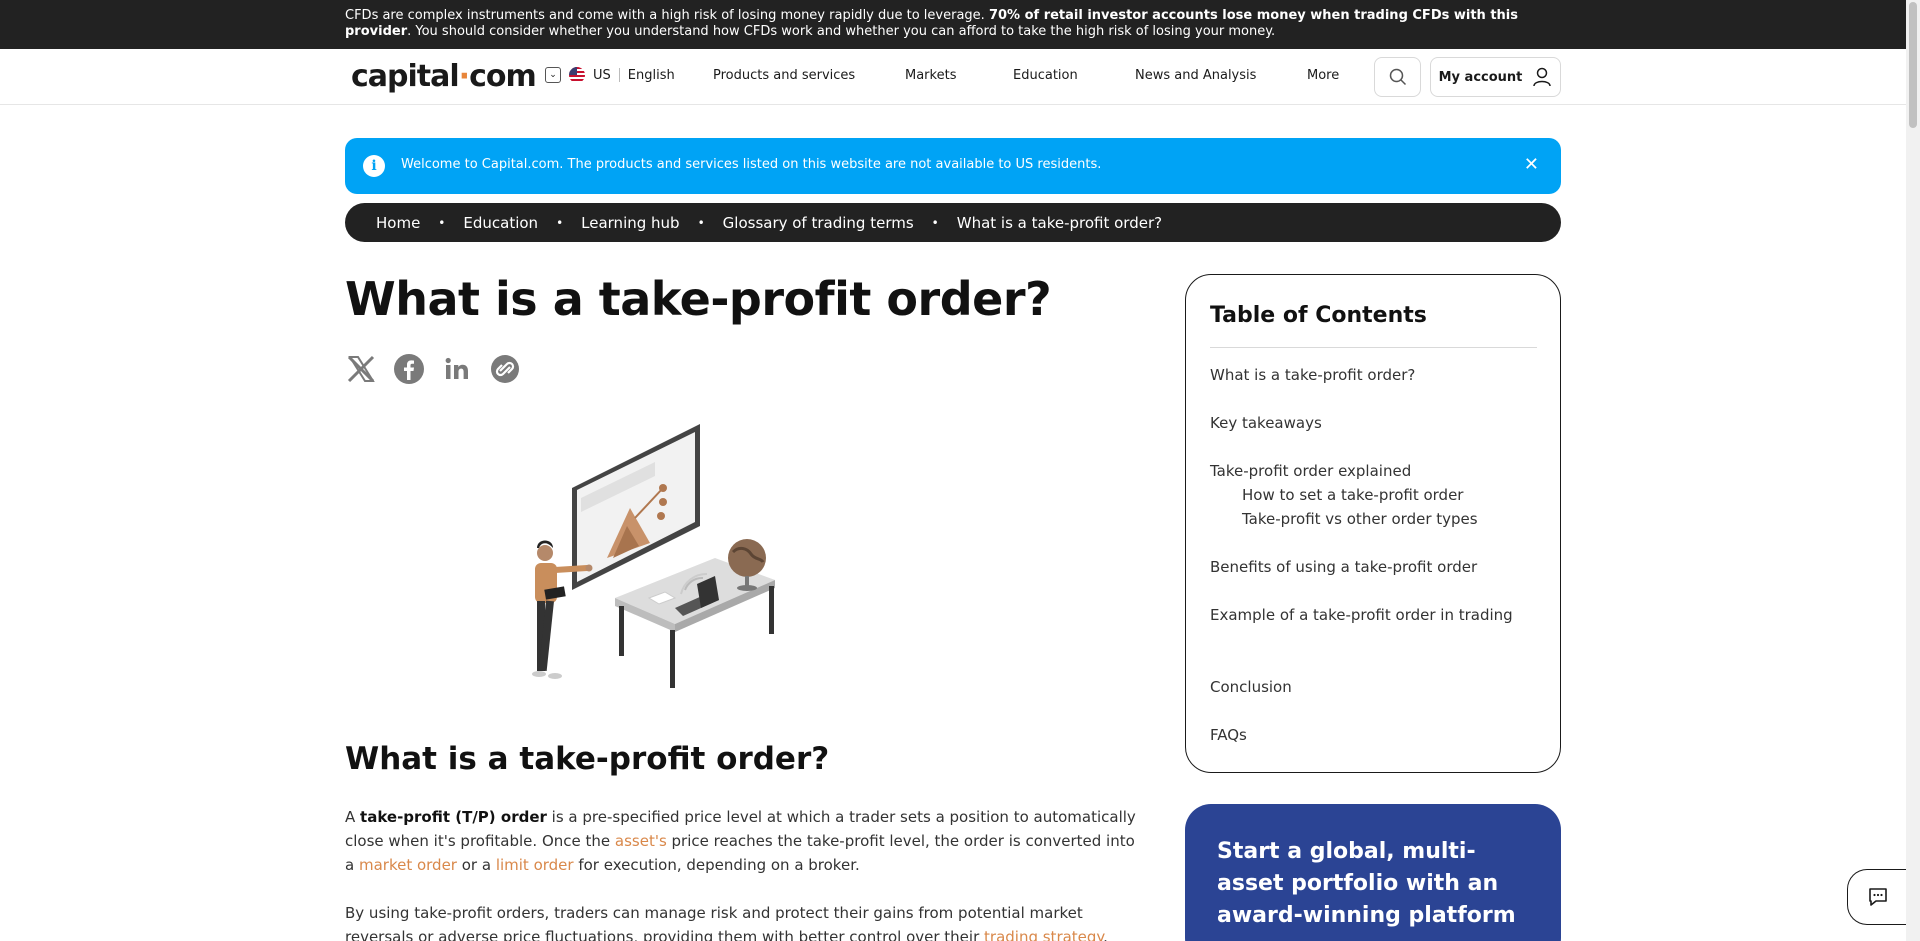  Describe the element at coordinates (1228, 735) in the screenshot. I see `toc-item: FAQs` at that location.